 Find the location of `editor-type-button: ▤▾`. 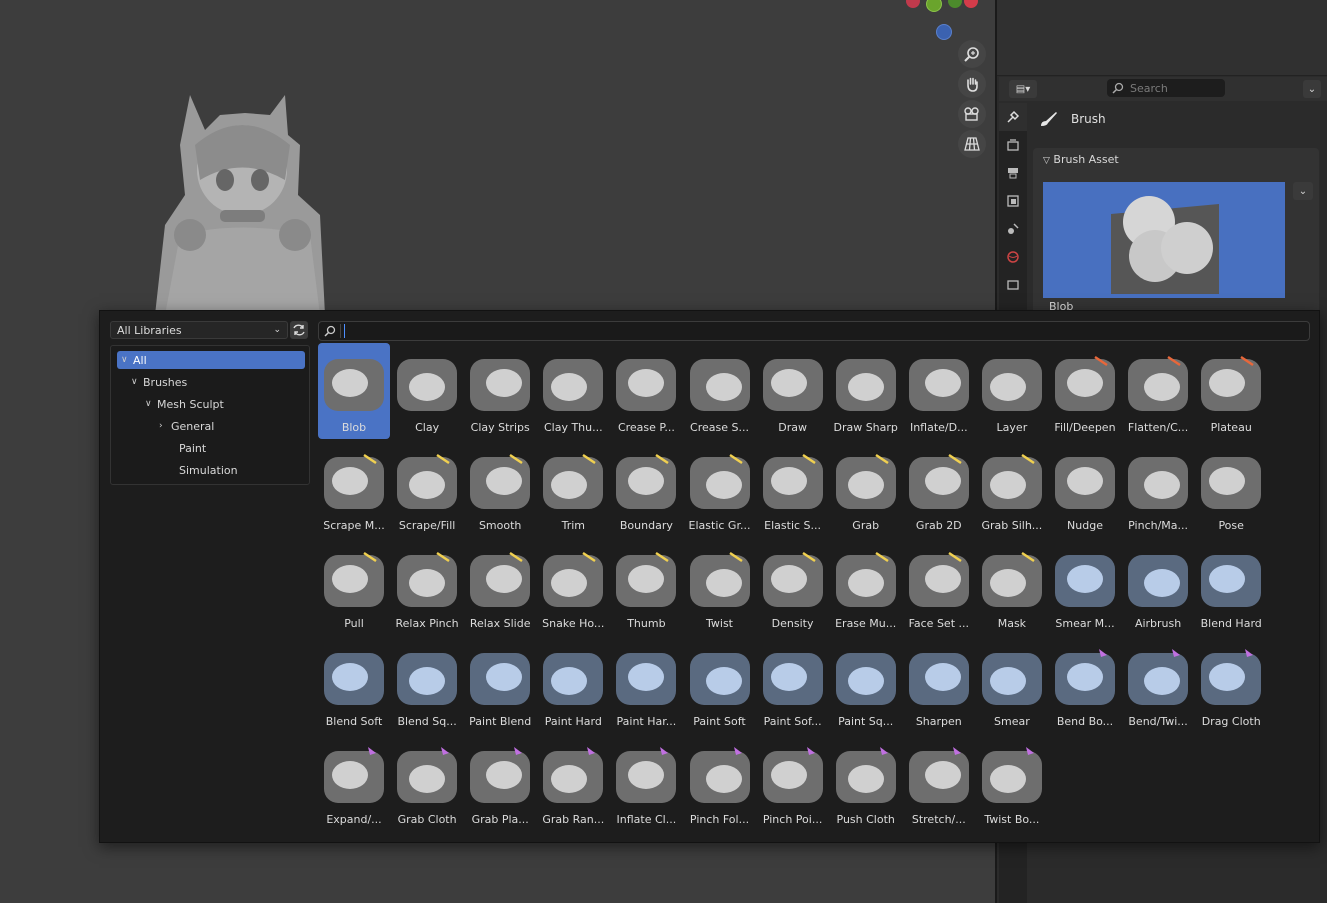

editor-type-button: ▤▾ is located at coordinates (1023, 89).